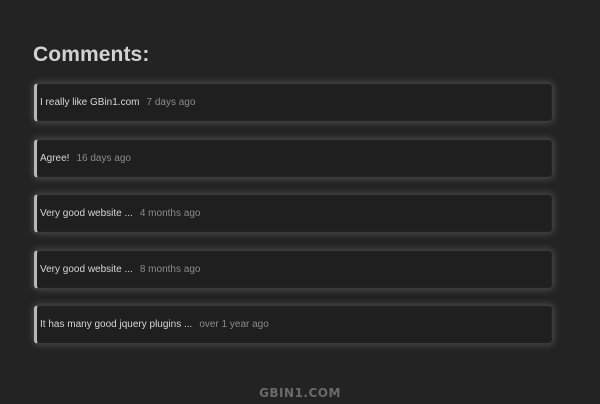  What do you see at coordinates (293, 213) in the screenshot?
I see `comment-item: Very good website ... 4 months ago` at bounding box center [293, 213].